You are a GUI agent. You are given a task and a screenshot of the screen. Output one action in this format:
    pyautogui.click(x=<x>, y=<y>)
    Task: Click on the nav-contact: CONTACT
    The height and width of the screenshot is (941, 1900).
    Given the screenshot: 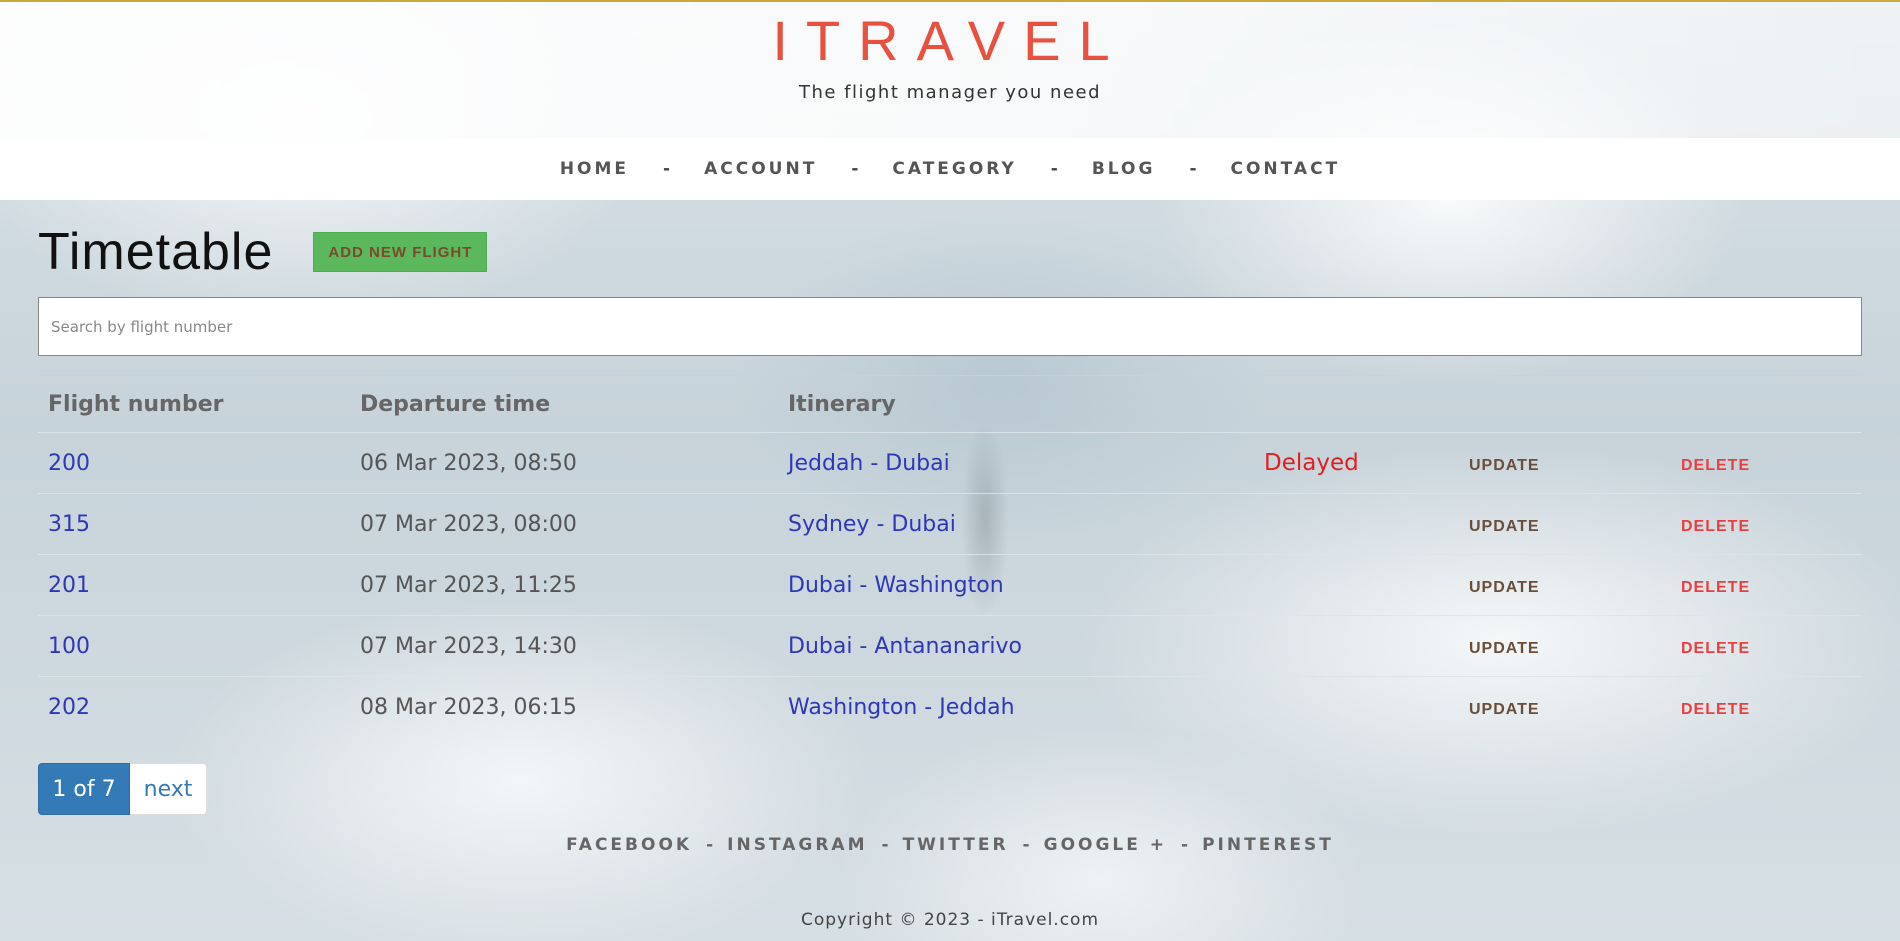 What is the action you would take?
    pyautogui.click(x=1286, y=169)
    